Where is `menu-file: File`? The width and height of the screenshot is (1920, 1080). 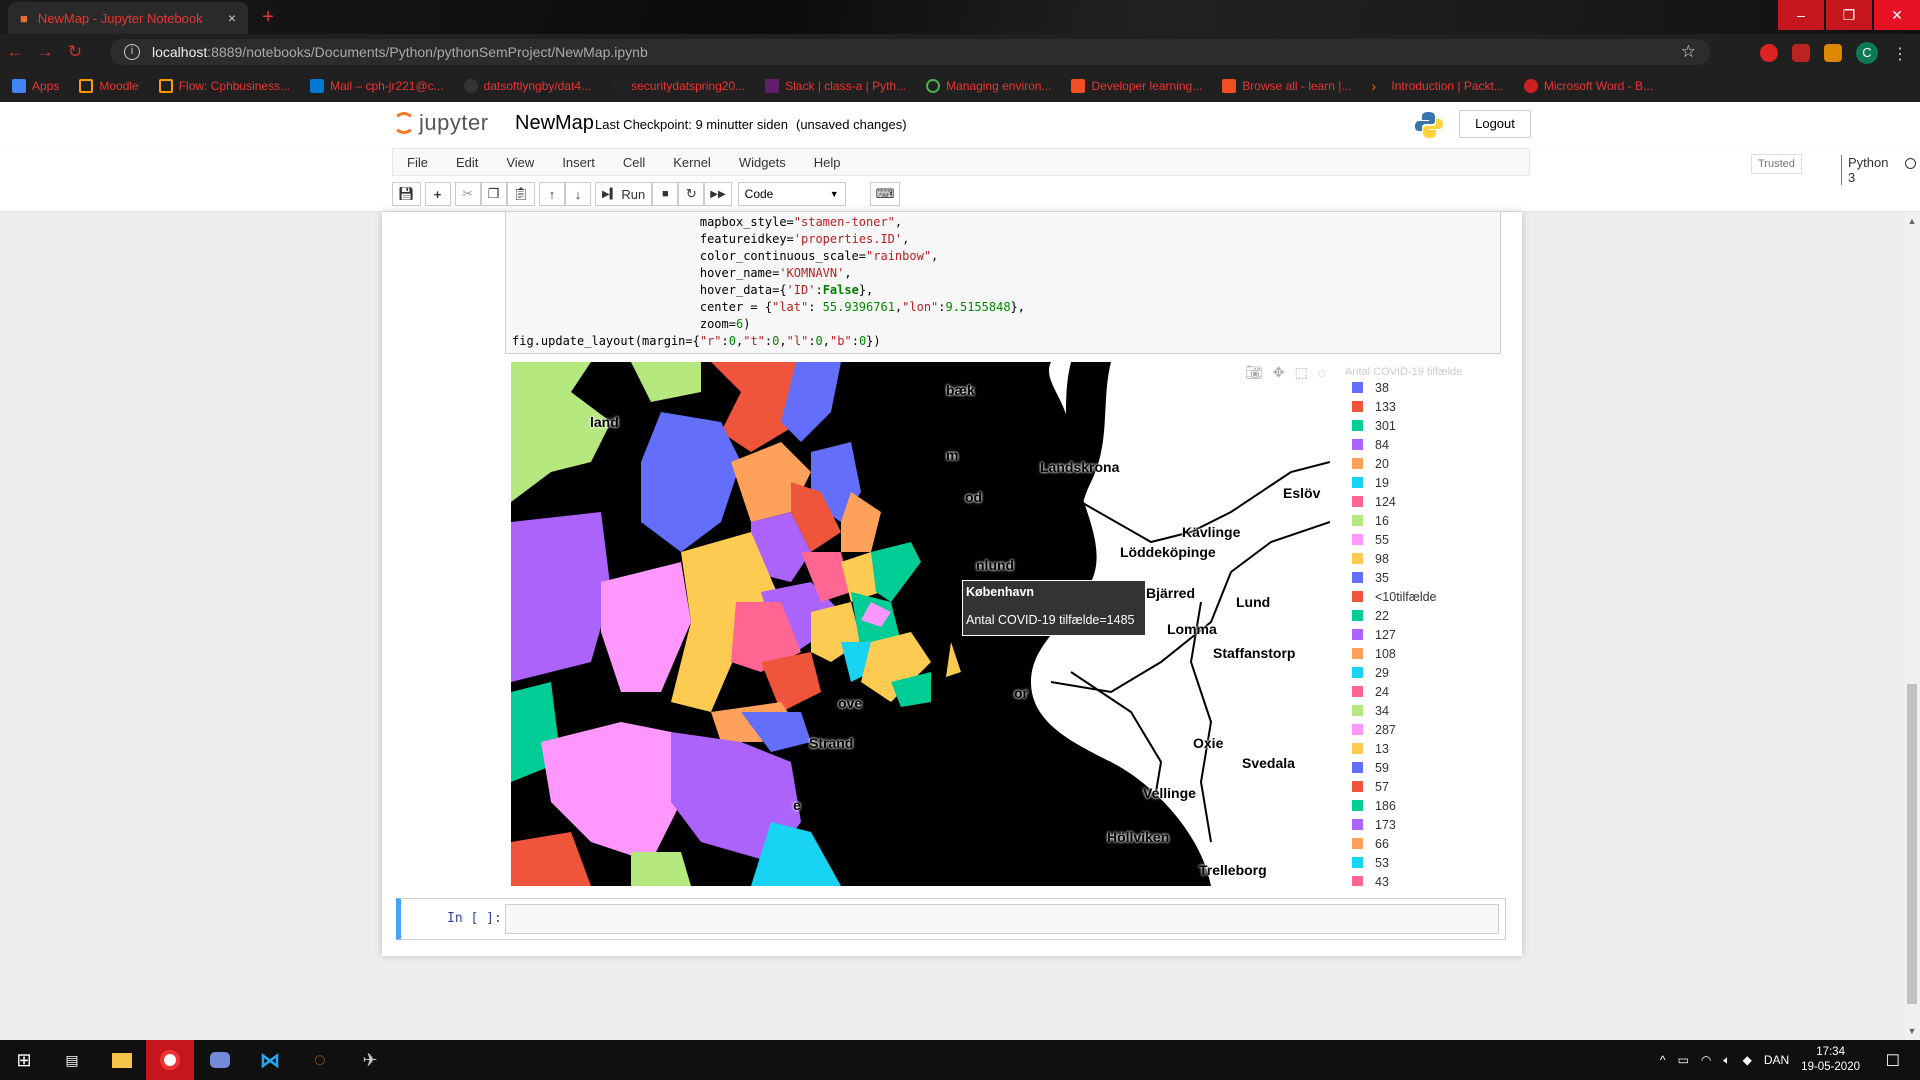 menu-file: File is located at coordinates (417, 162).